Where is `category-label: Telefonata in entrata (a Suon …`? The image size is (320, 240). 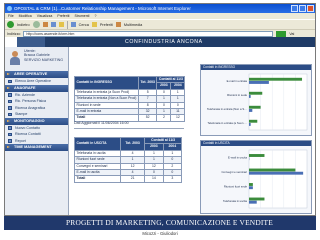 category-label: Telefonata in entrata (a Suon … is located at coordinates (228, 123).